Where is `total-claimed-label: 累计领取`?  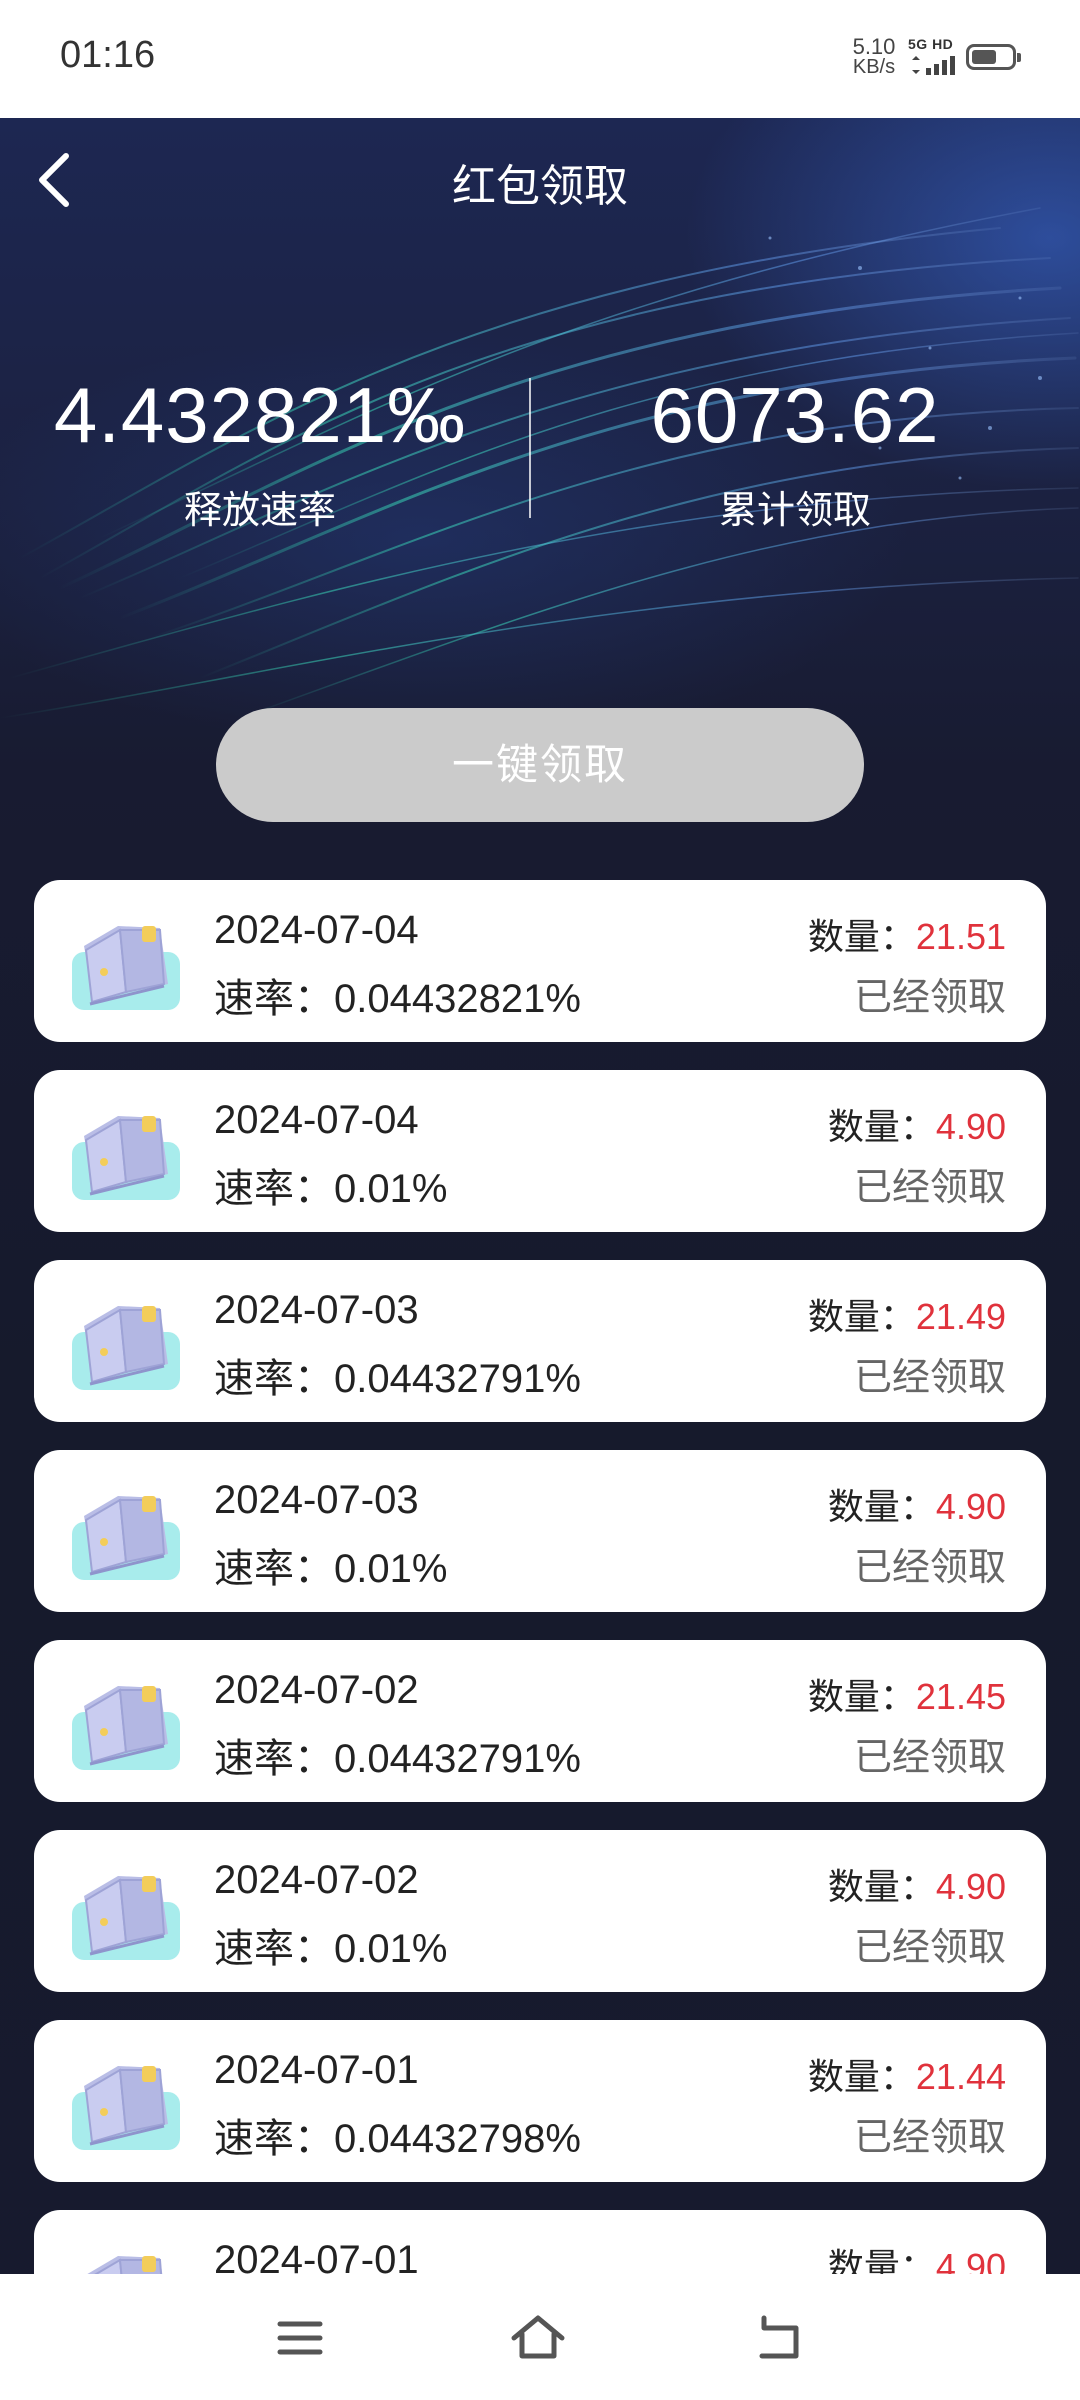
total-claimed-label: 累计领取 is located at coordinates (794, 511).